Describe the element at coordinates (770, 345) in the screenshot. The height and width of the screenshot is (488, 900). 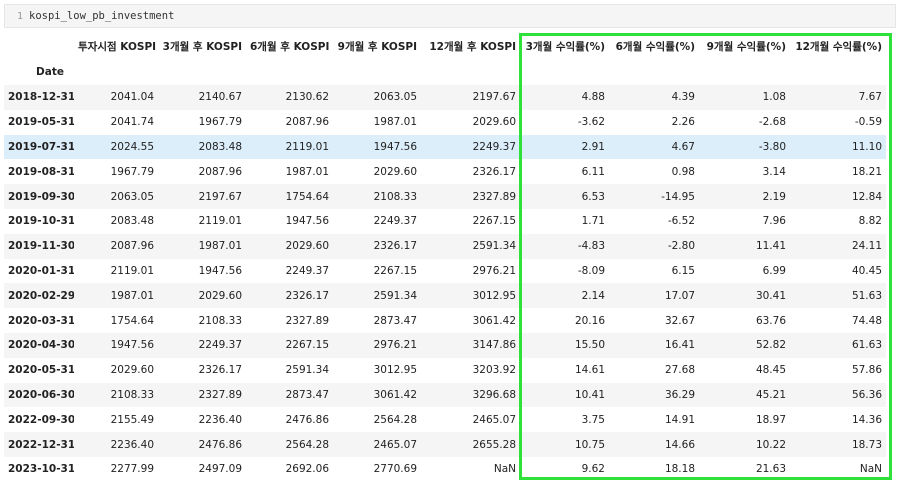
I see `table-cell: 52.82` at that location.